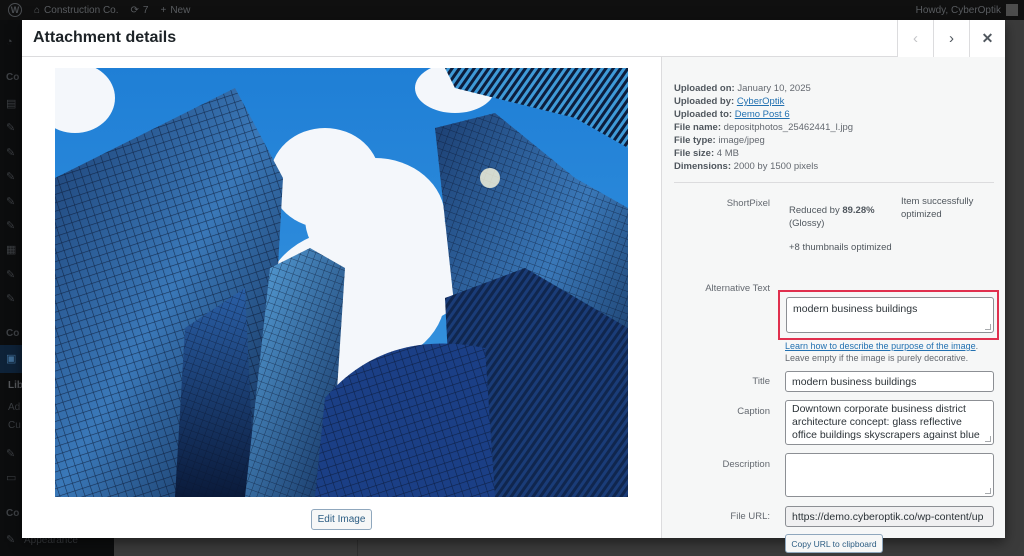  I want to click on alt-text-label: Alternative Text, so click(737, 288).